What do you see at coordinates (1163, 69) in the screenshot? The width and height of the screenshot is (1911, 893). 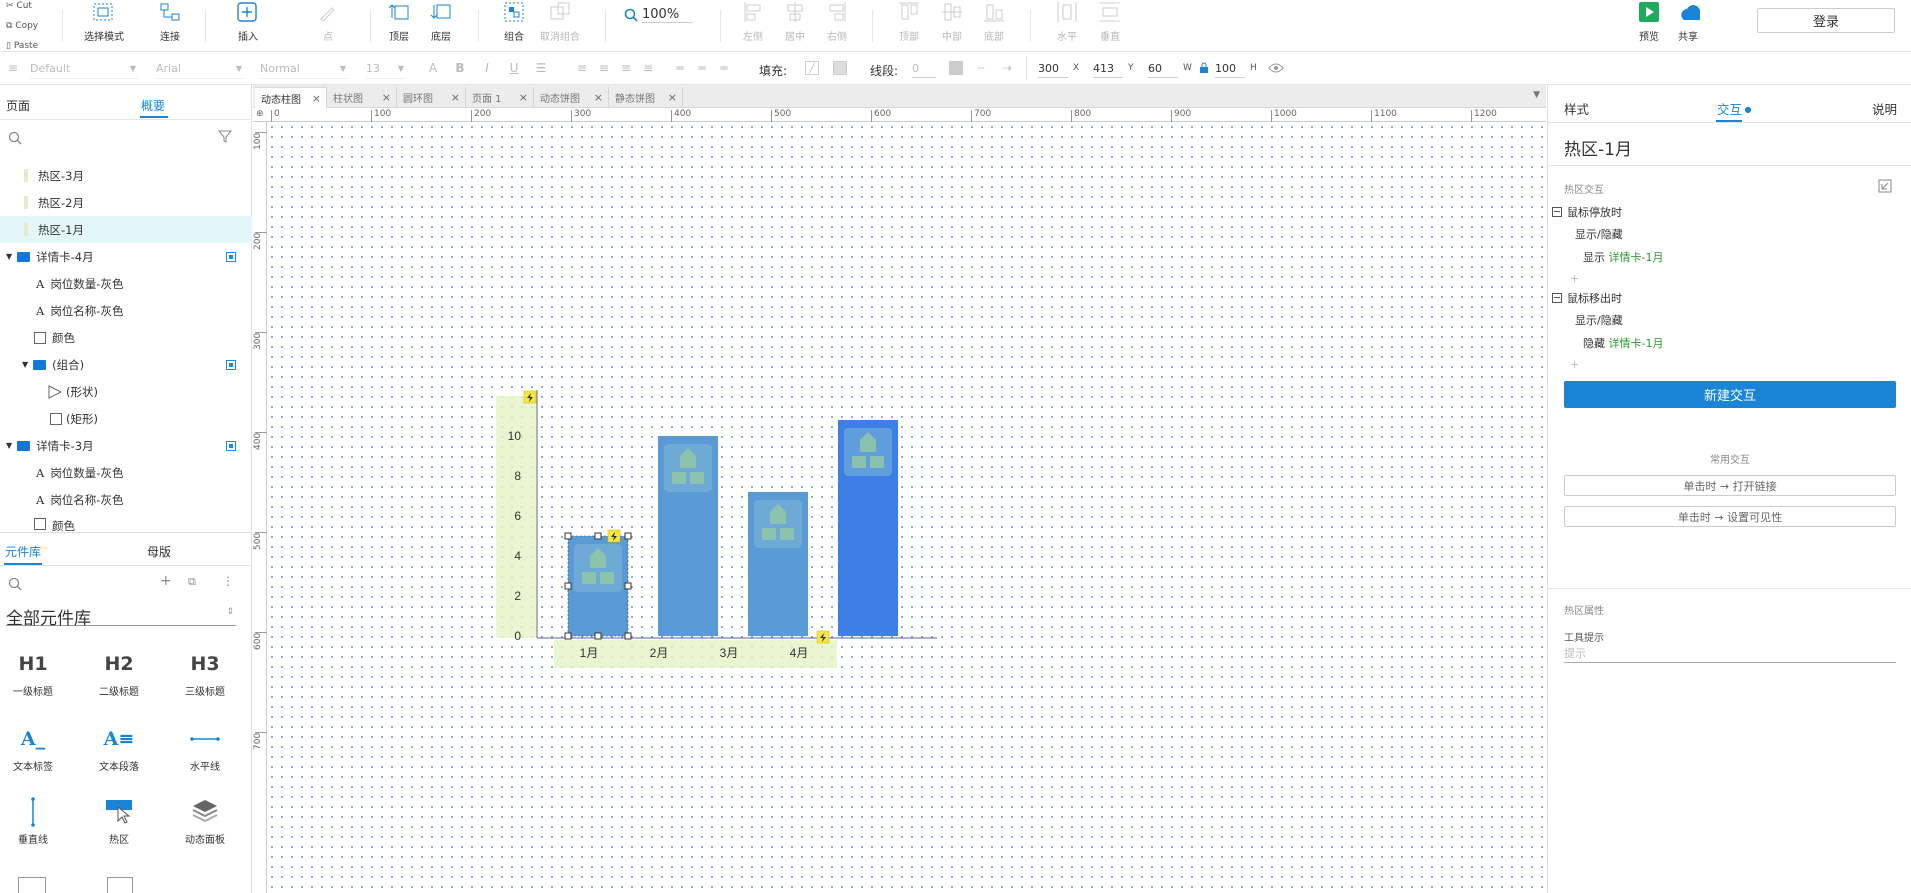 I see `w-input: 60` at bounding box center [1163, 69].